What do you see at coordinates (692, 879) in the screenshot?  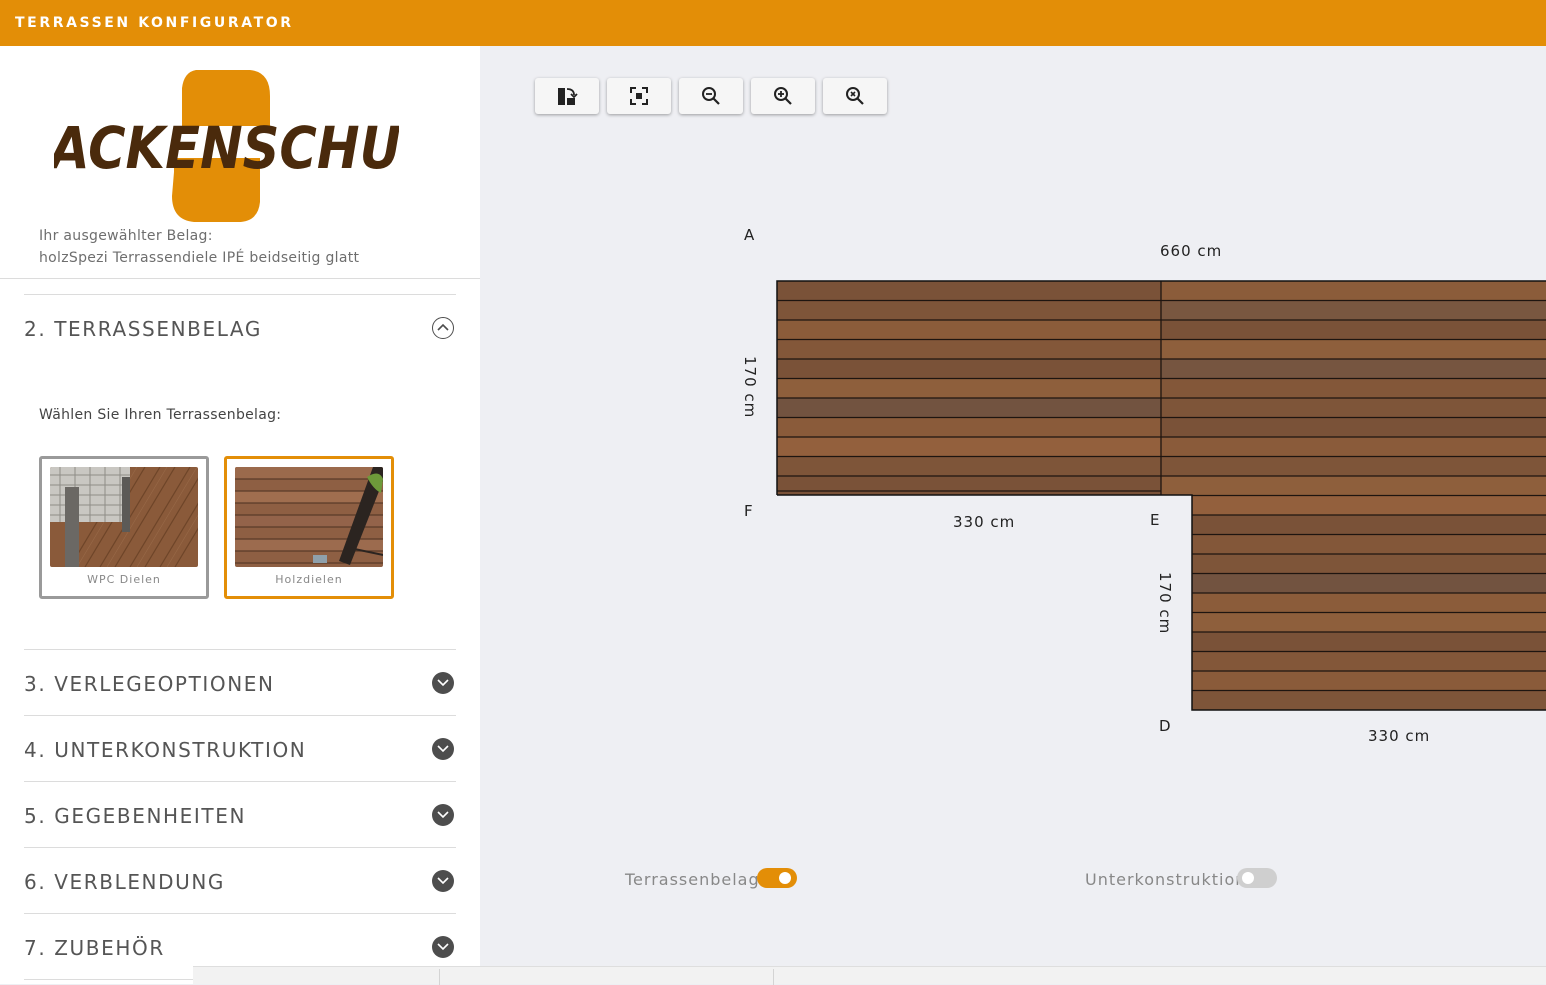 I see `toggle-label-terrassenbelag: Terrassenbelag` at bounding box center [692, 879].